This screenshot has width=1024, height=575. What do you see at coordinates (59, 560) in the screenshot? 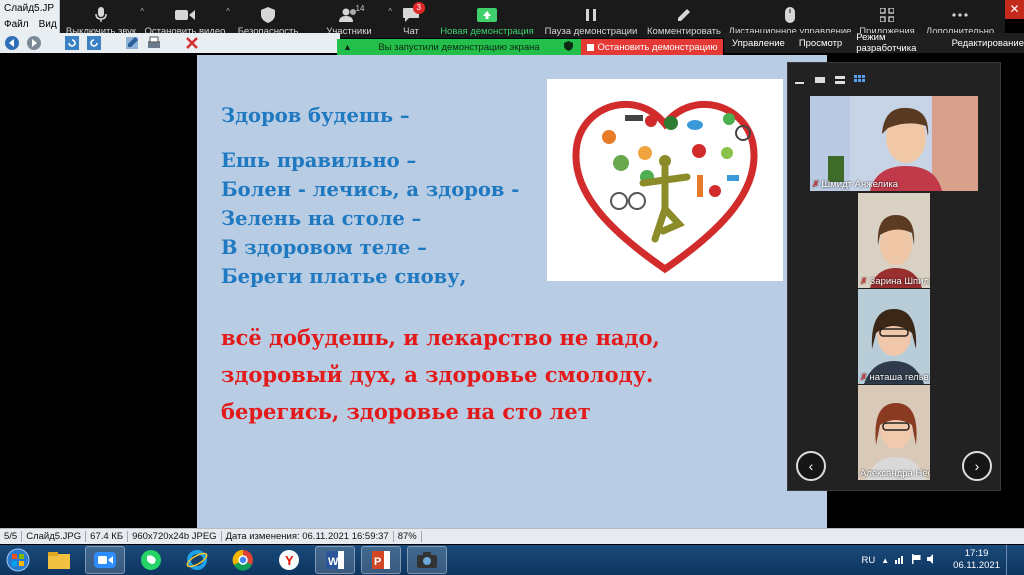
I see `explorer-icon` at bounding box center [59, 560].